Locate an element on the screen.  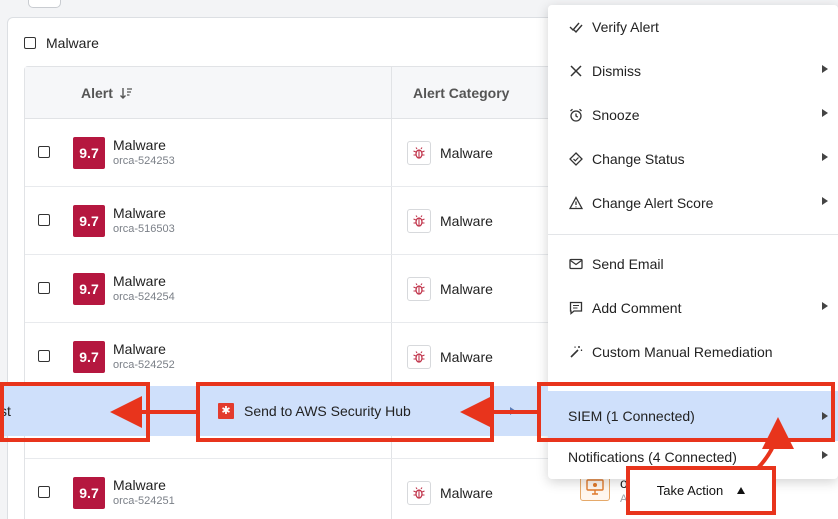
nested-submenu-item: st is located at coordinates (5, 411).